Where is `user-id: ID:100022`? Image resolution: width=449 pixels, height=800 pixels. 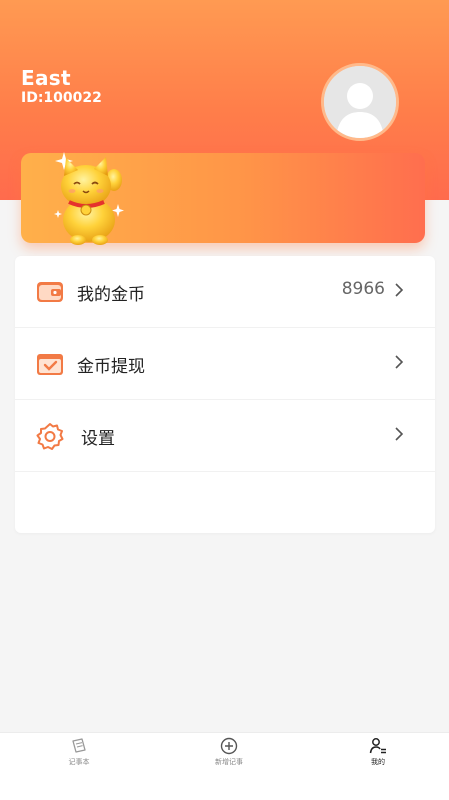 user-id: ID:100022 is located at coordinates (61, 98).